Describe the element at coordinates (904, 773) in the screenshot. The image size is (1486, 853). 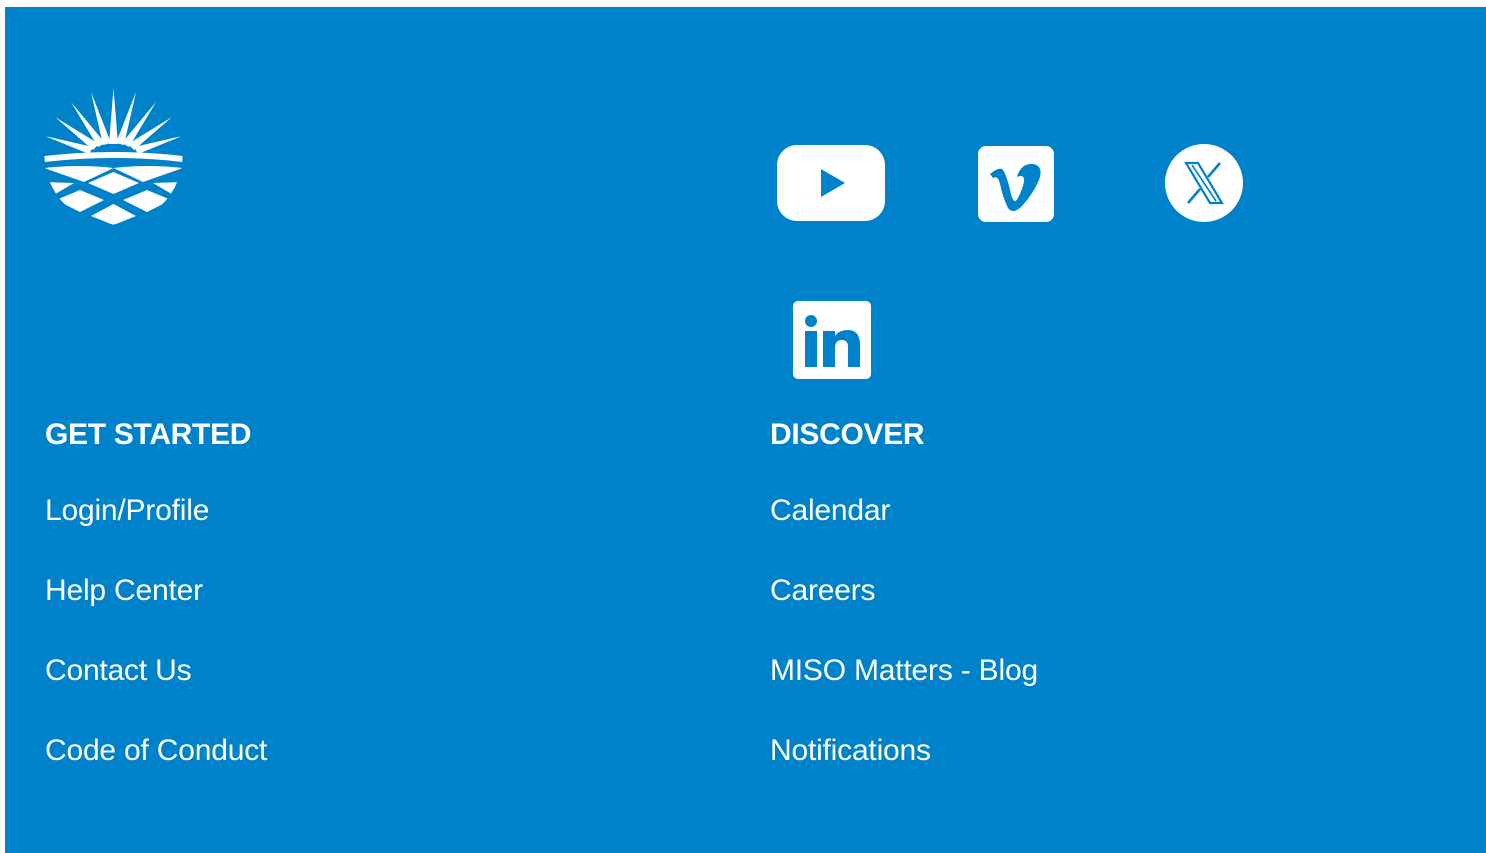
I see `list-item: Notifications` at that location.